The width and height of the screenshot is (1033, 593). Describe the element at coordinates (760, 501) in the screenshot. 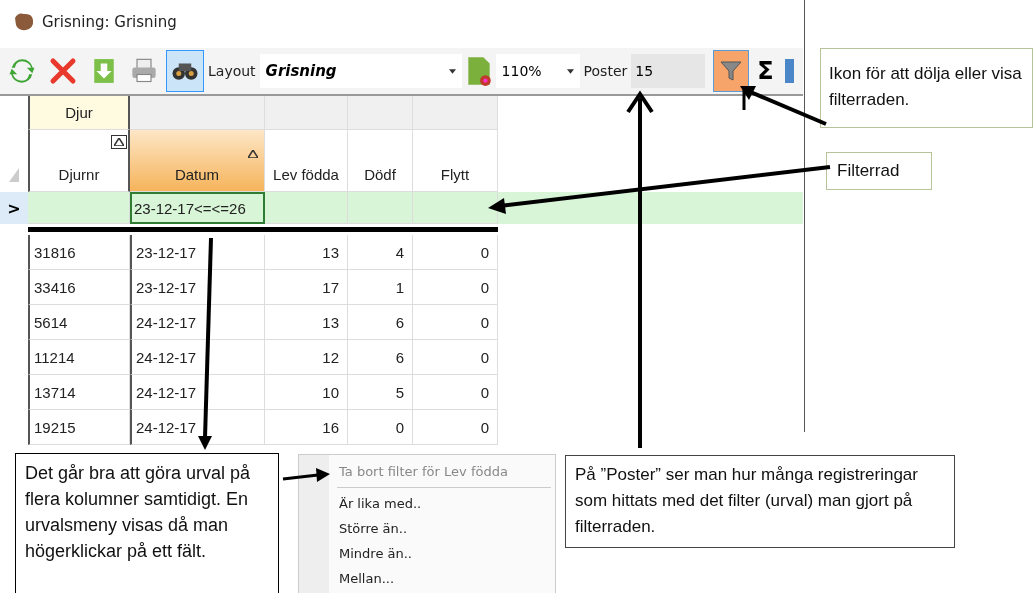

I see `callout-box: På ”Poster” ser man hur många registreringar som hittats med det filter (urval) man gjort på filterraden.` at that location.